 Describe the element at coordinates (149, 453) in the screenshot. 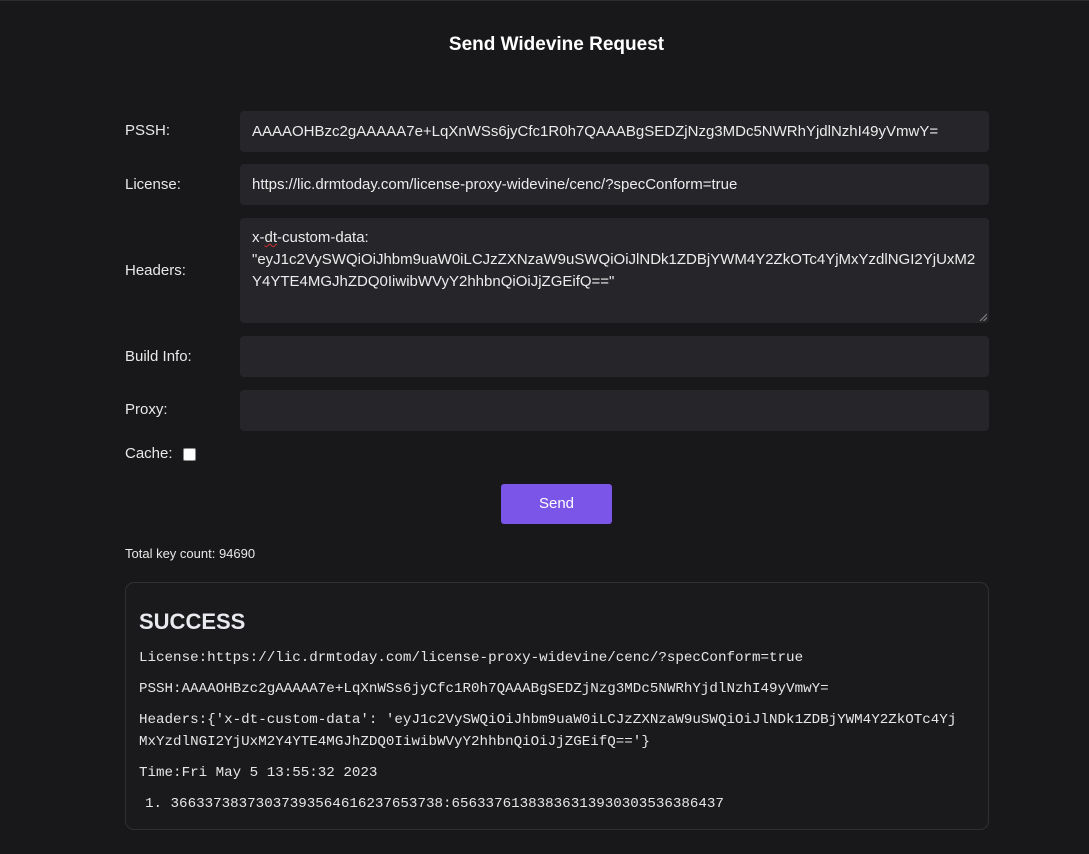

I see `cache-label: Cache:` at that location.